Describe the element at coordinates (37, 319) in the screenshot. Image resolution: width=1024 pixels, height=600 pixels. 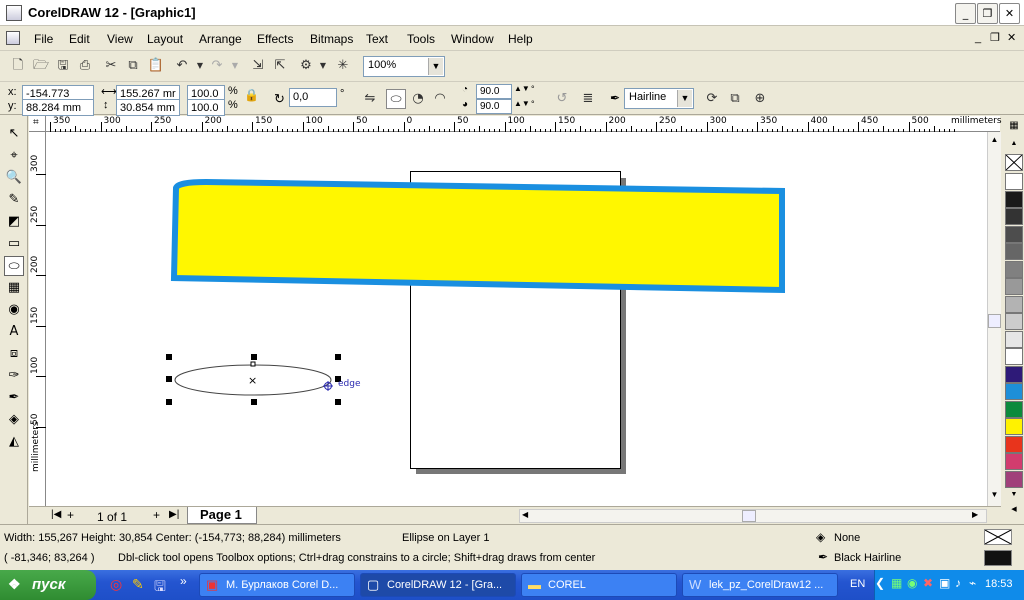
I see `vertical-ruler: 300 250 200 150 100 50 millimeters` at that location.